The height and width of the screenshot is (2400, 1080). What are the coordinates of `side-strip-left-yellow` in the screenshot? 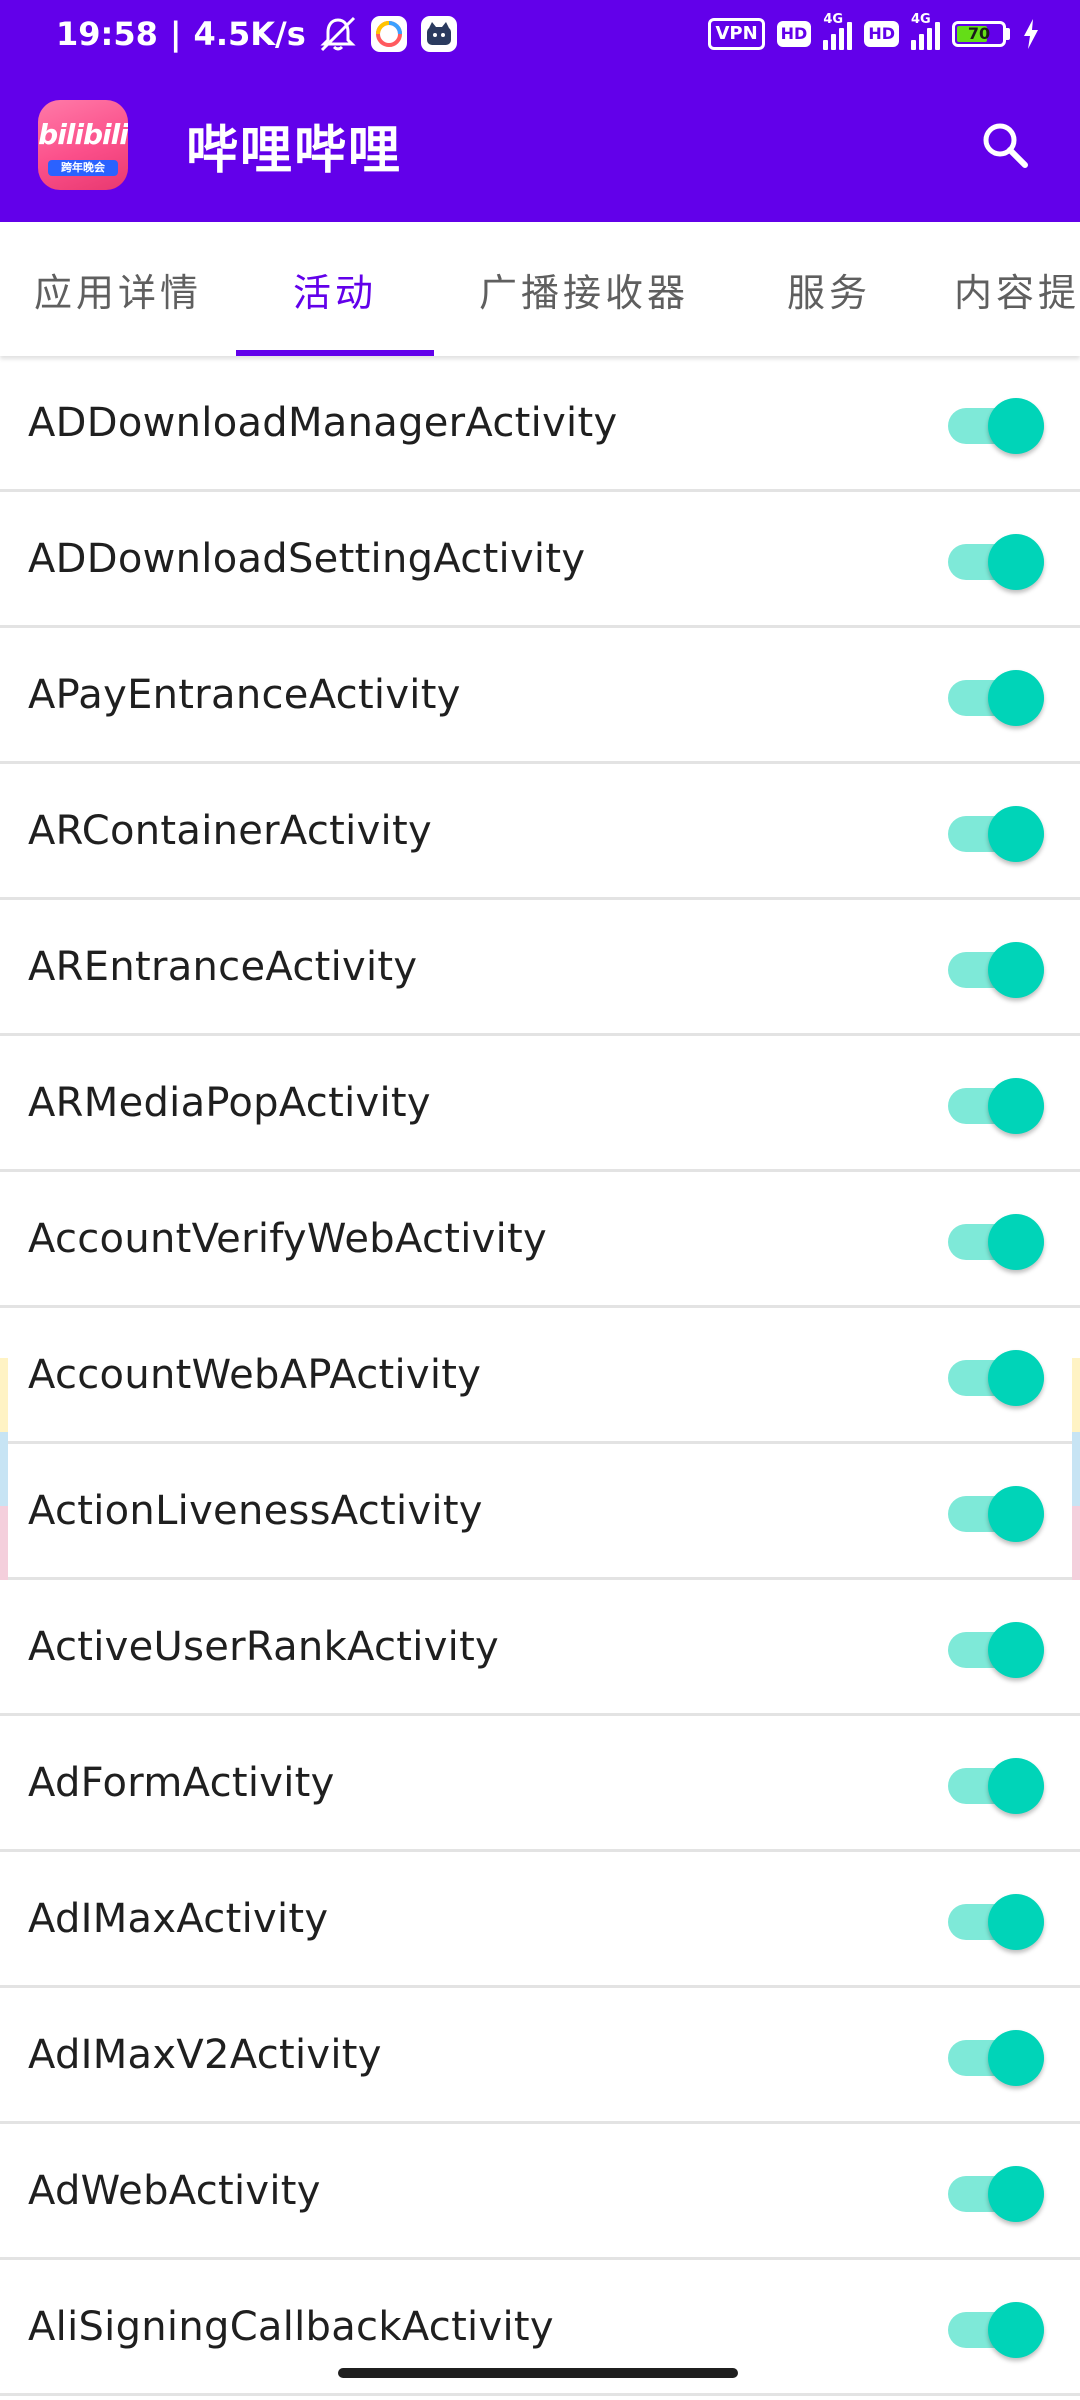 It's located at (4, 1395).